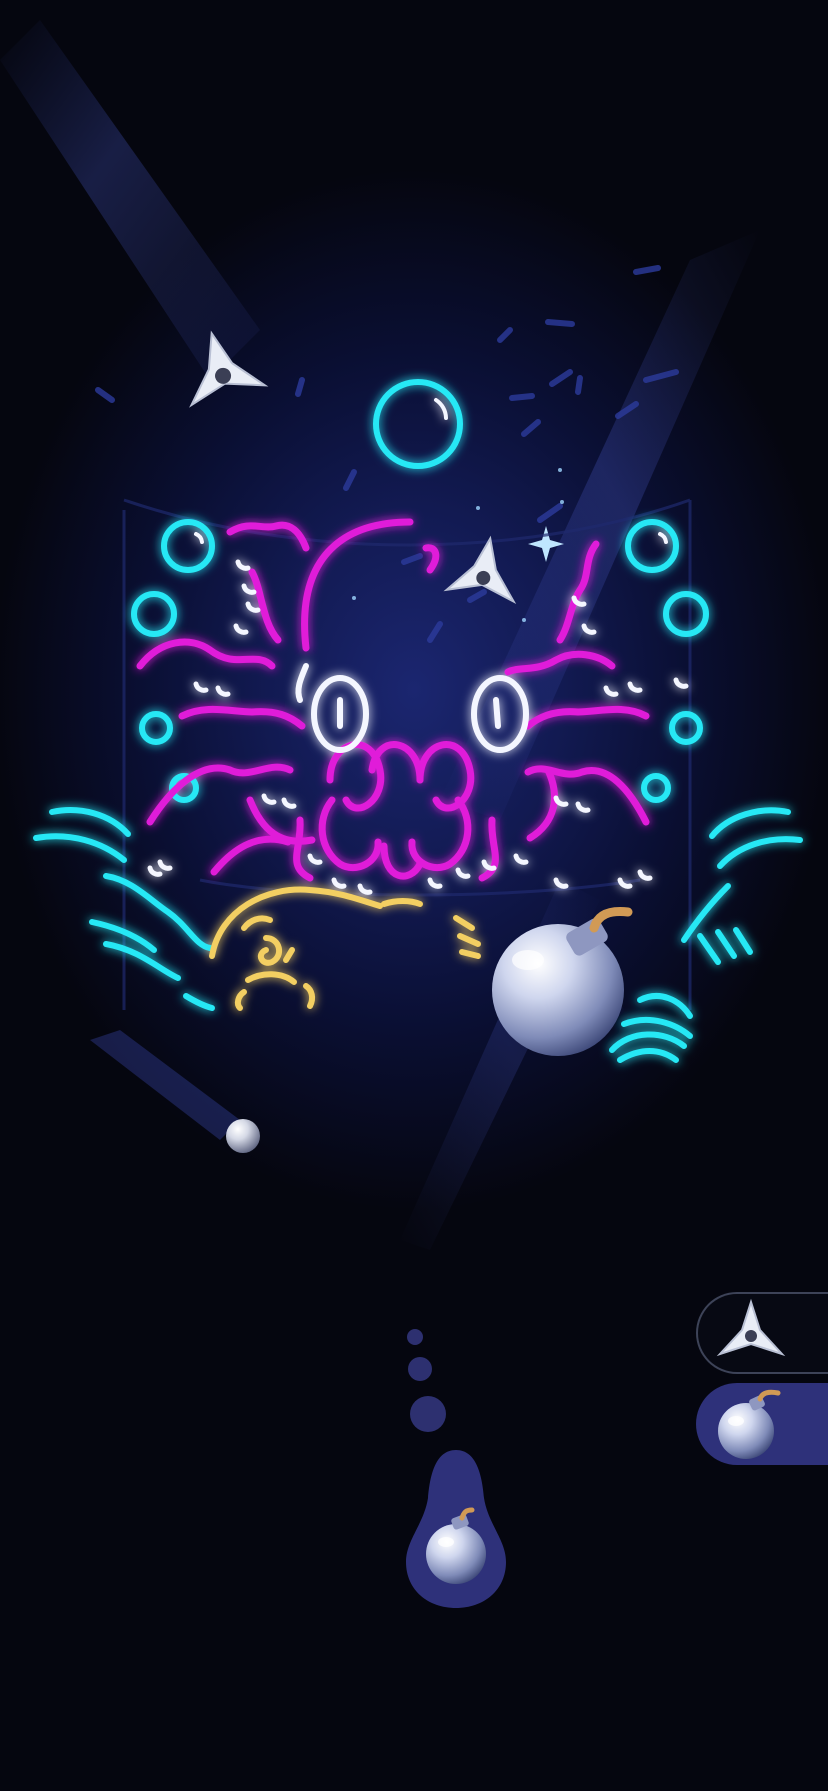  What do you see at coordinates (749, 1424) in the screenshot?
I see `bomb-icon` at bounding box center [749, 1424].